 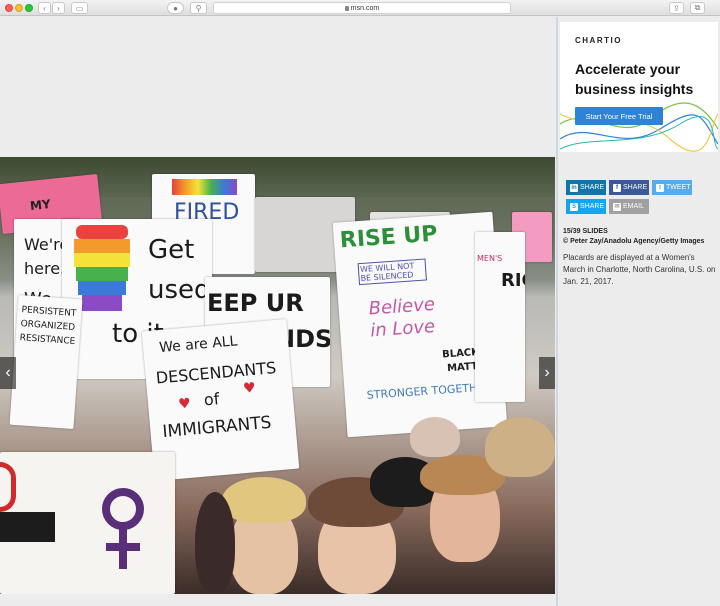 What do you see at coordinates (255, 303) in the screenshot?
I see `sign-text: EEP UR` at bounding box center [255, 303].